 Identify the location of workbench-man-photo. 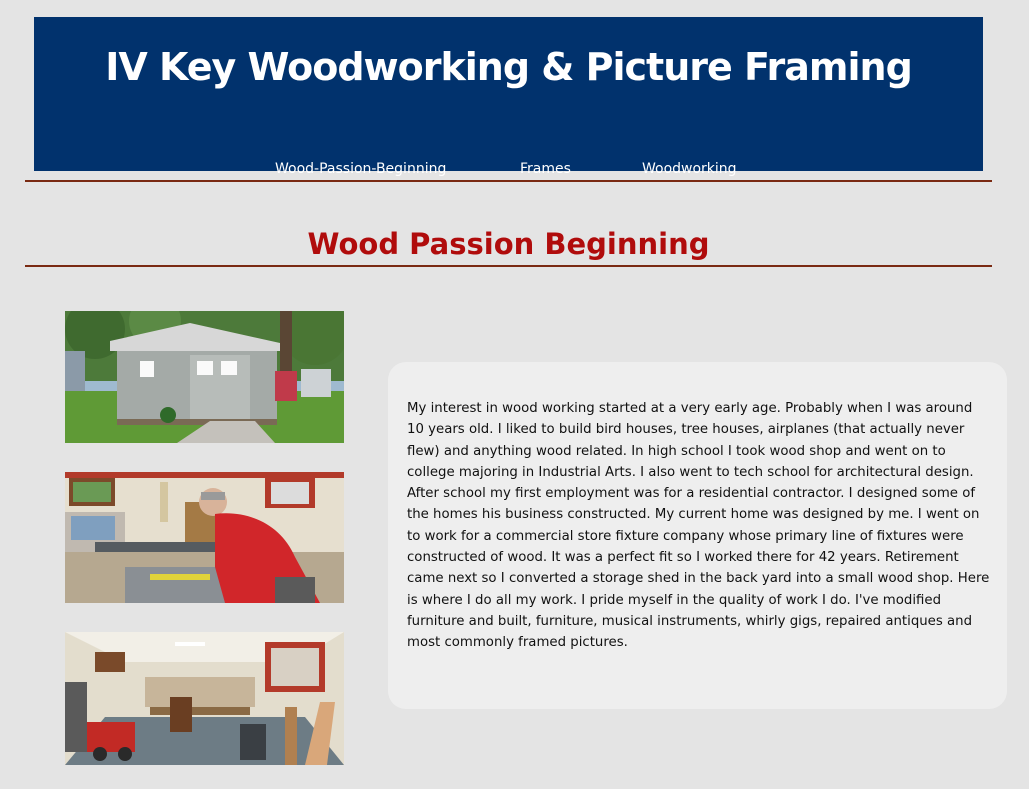
(204, 537).